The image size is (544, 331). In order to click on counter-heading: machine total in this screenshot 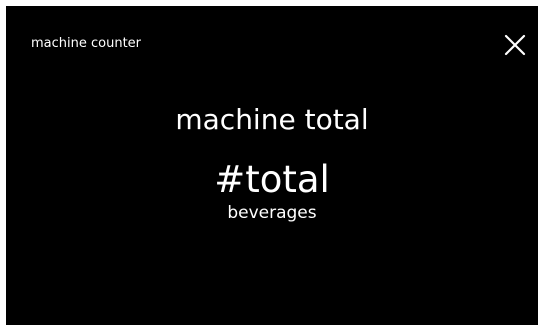, I will do `click(272, 119)`.